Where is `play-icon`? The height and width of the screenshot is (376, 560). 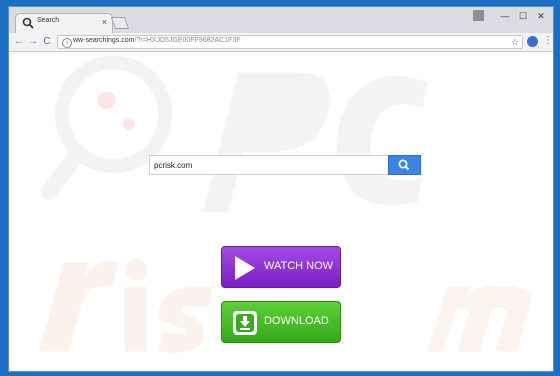
play-icon is located at coordinates (245, 268).